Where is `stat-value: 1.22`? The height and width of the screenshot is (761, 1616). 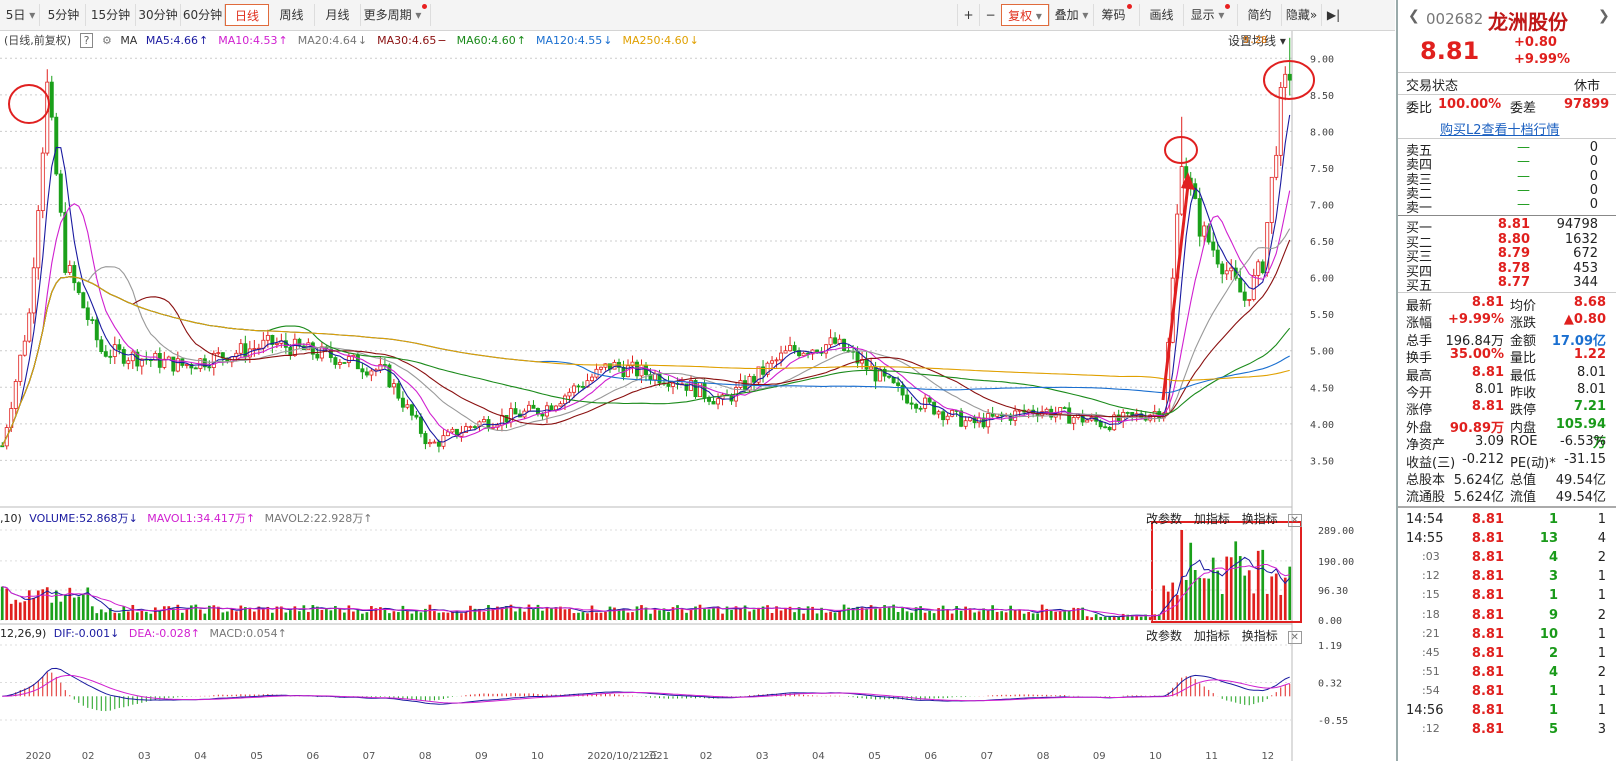
stat-value: 1.22 is located at coordinates (1589, 355).